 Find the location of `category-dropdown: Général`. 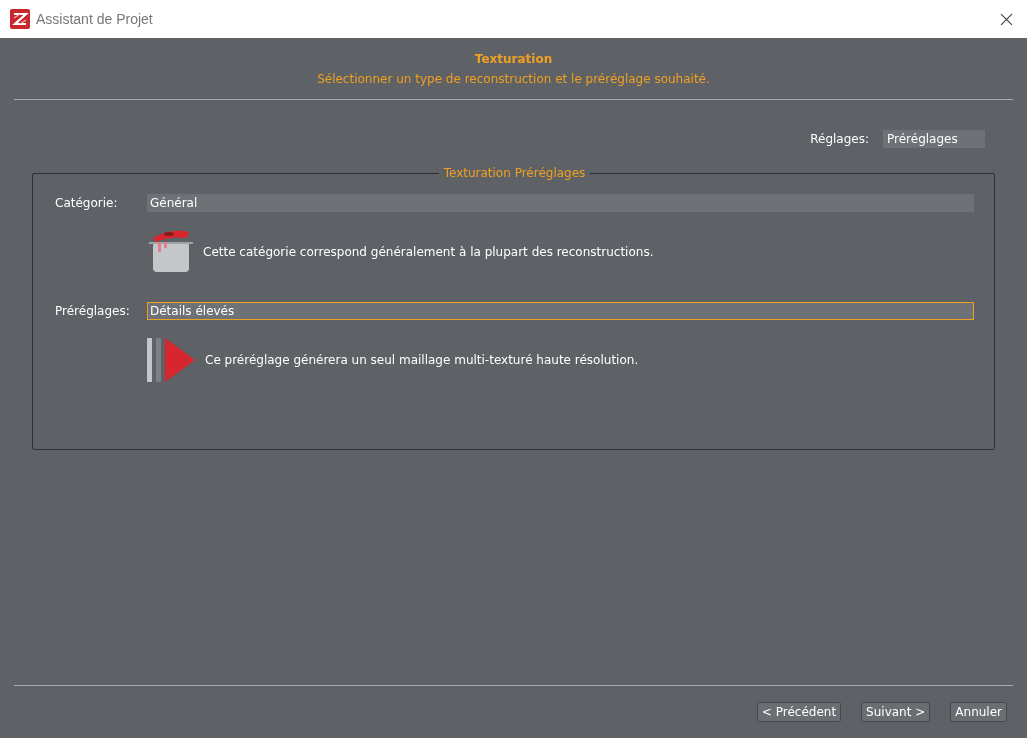

category-dropdown: Général is located at coordinates (560, 203).